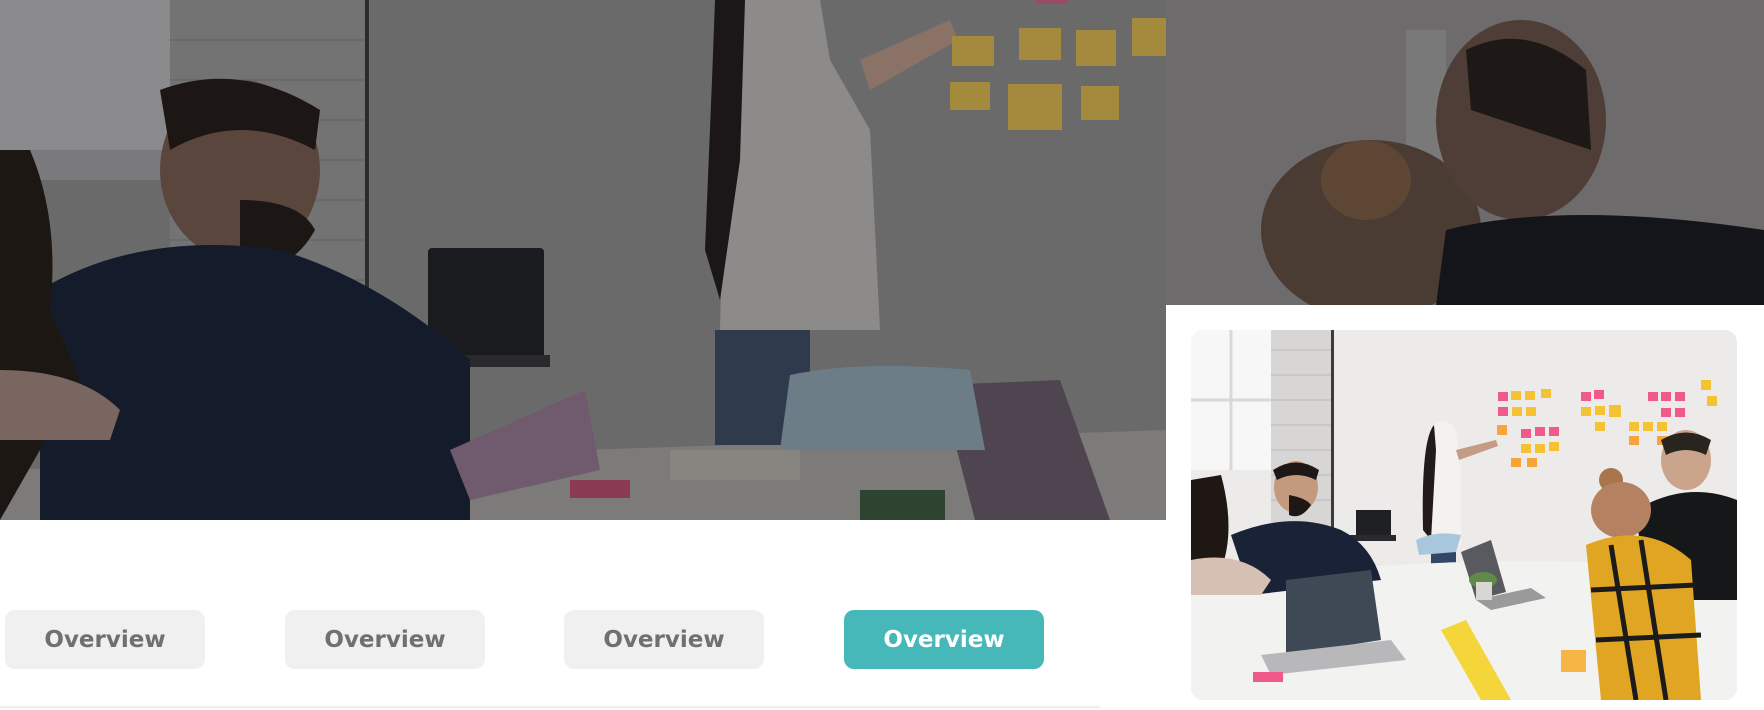  I want to click on tab-overview-2: Overview, so click(385, 639).